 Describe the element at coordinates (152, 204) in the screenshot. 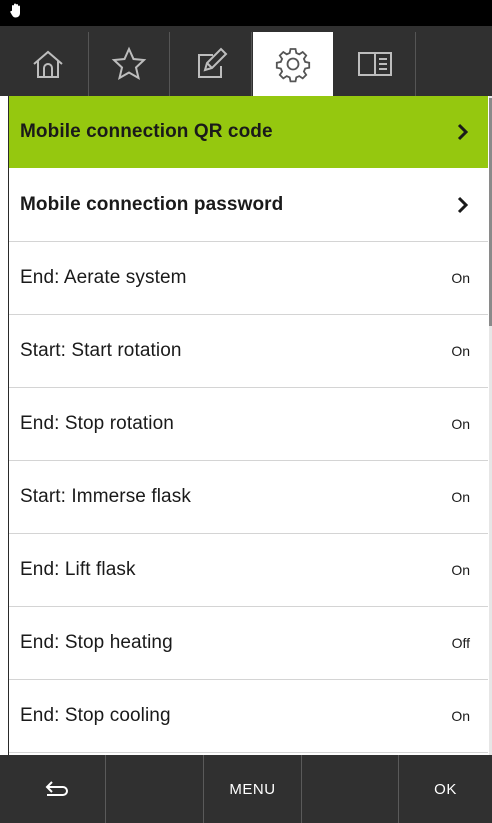

I see `row-label: Mobile connection password` at that location.